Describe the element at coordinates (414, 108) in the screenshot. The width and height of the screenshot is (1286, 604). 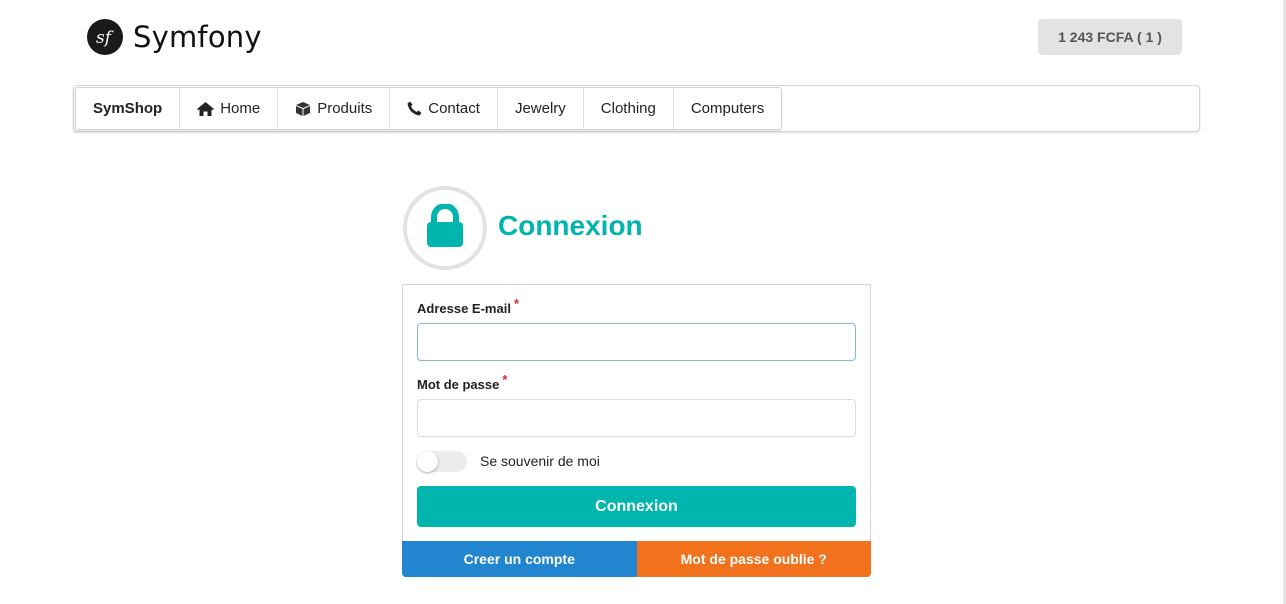
I see `phone-icon` at that location.